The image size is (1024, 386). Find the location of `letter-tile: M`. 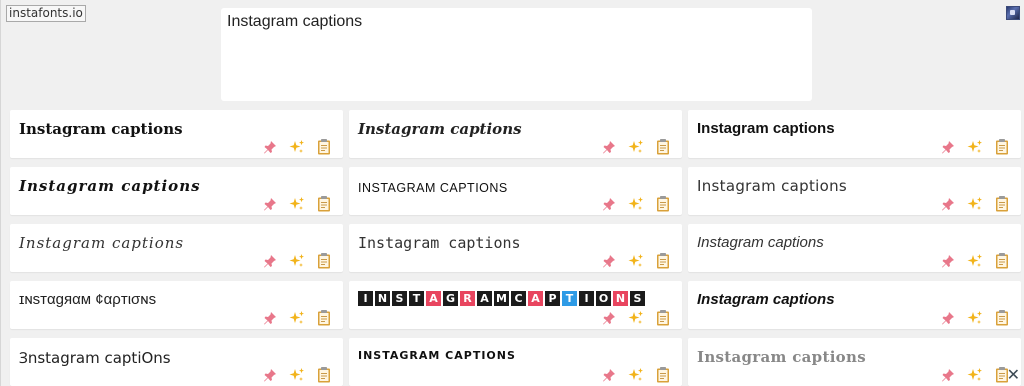

letter-tile: M is located at coordinates (501, 298).